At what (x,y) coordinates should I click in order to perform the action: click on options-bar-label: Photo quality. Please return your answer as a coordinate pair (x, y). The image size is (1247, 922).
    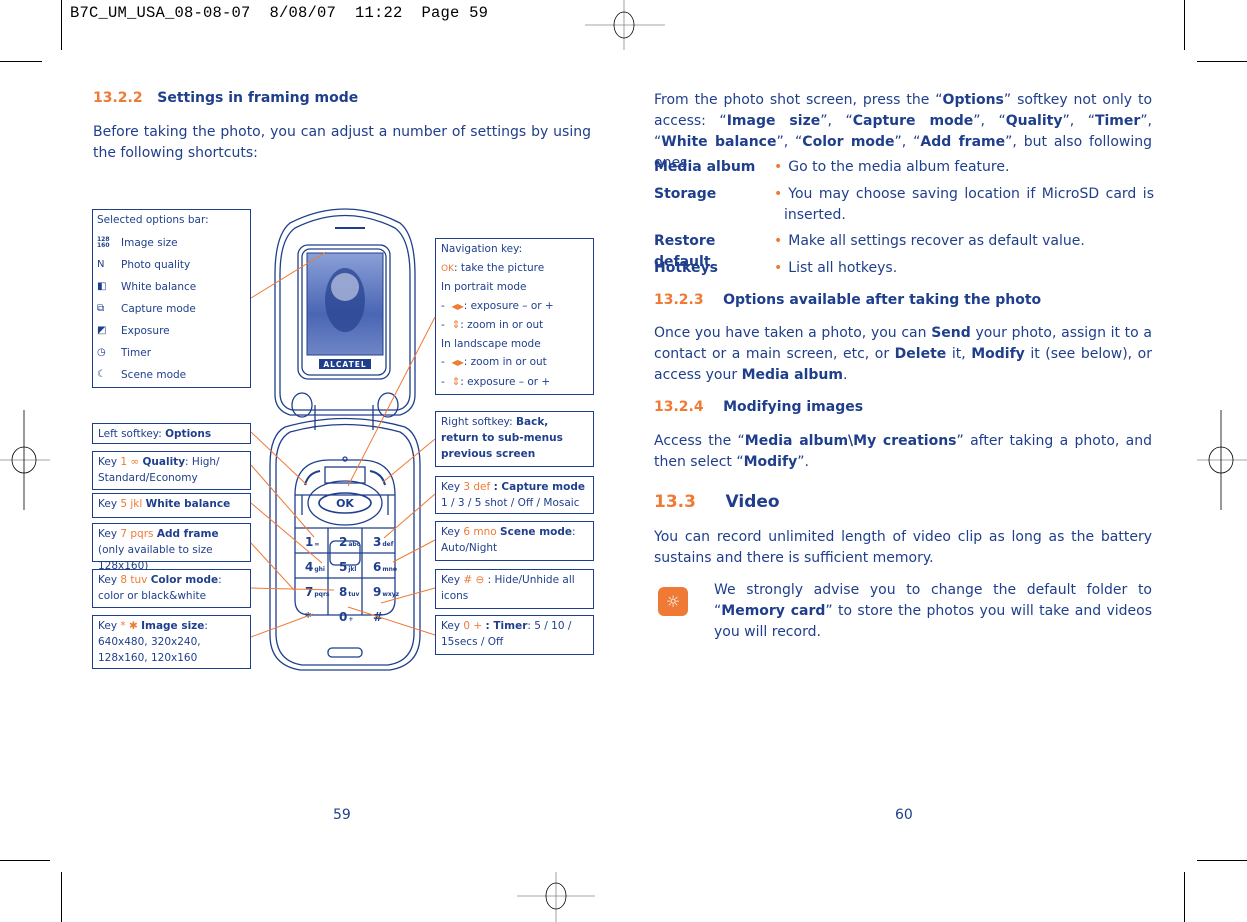
    Looking at the image, I should click on (156, 265).